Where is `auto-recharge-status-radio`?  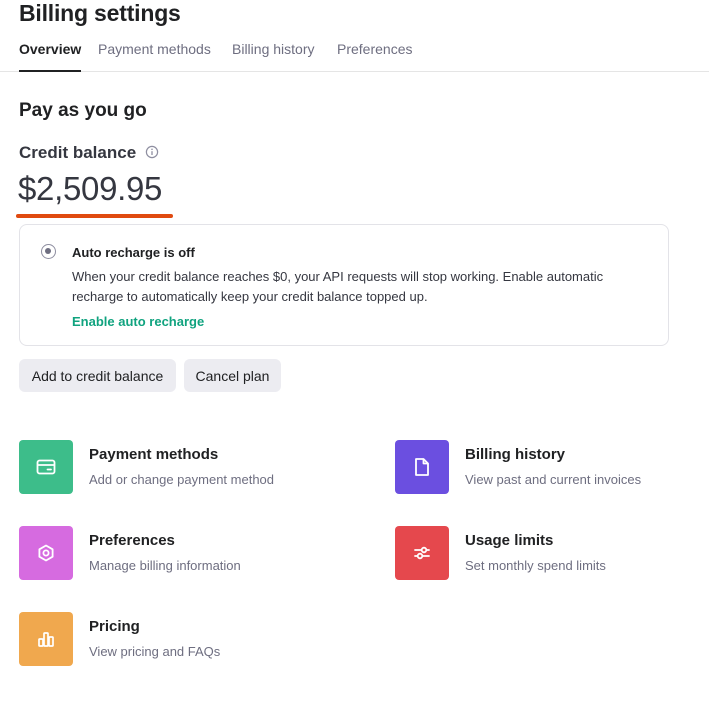 auto-recharge-status-radio is located at coordinates (48, 251).